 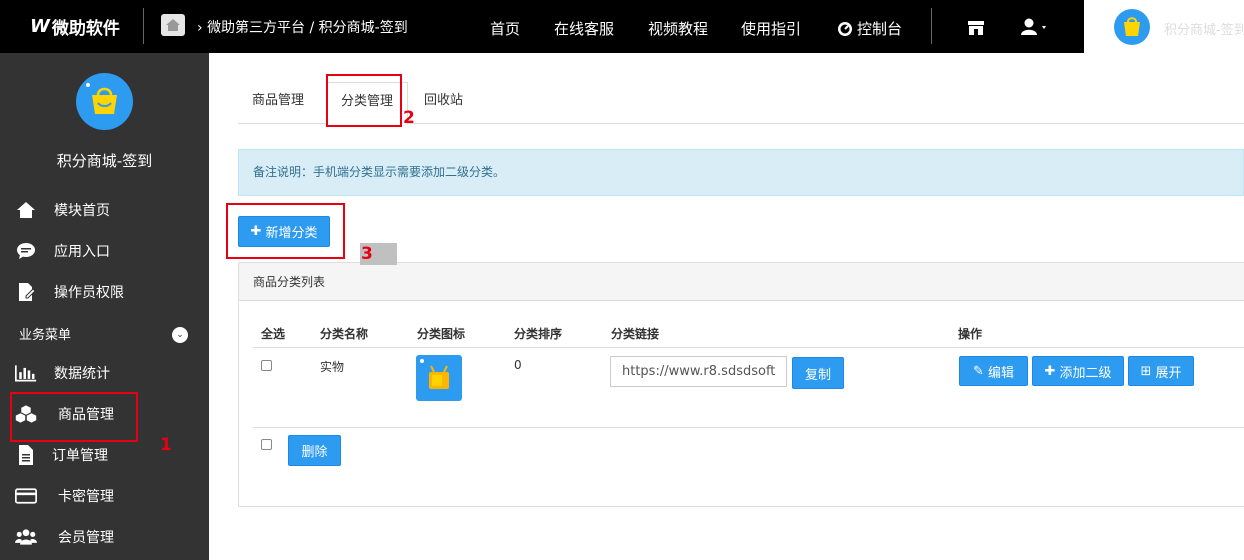 I want to click on edit-label: 编辑, so click(x=1000, y=373).